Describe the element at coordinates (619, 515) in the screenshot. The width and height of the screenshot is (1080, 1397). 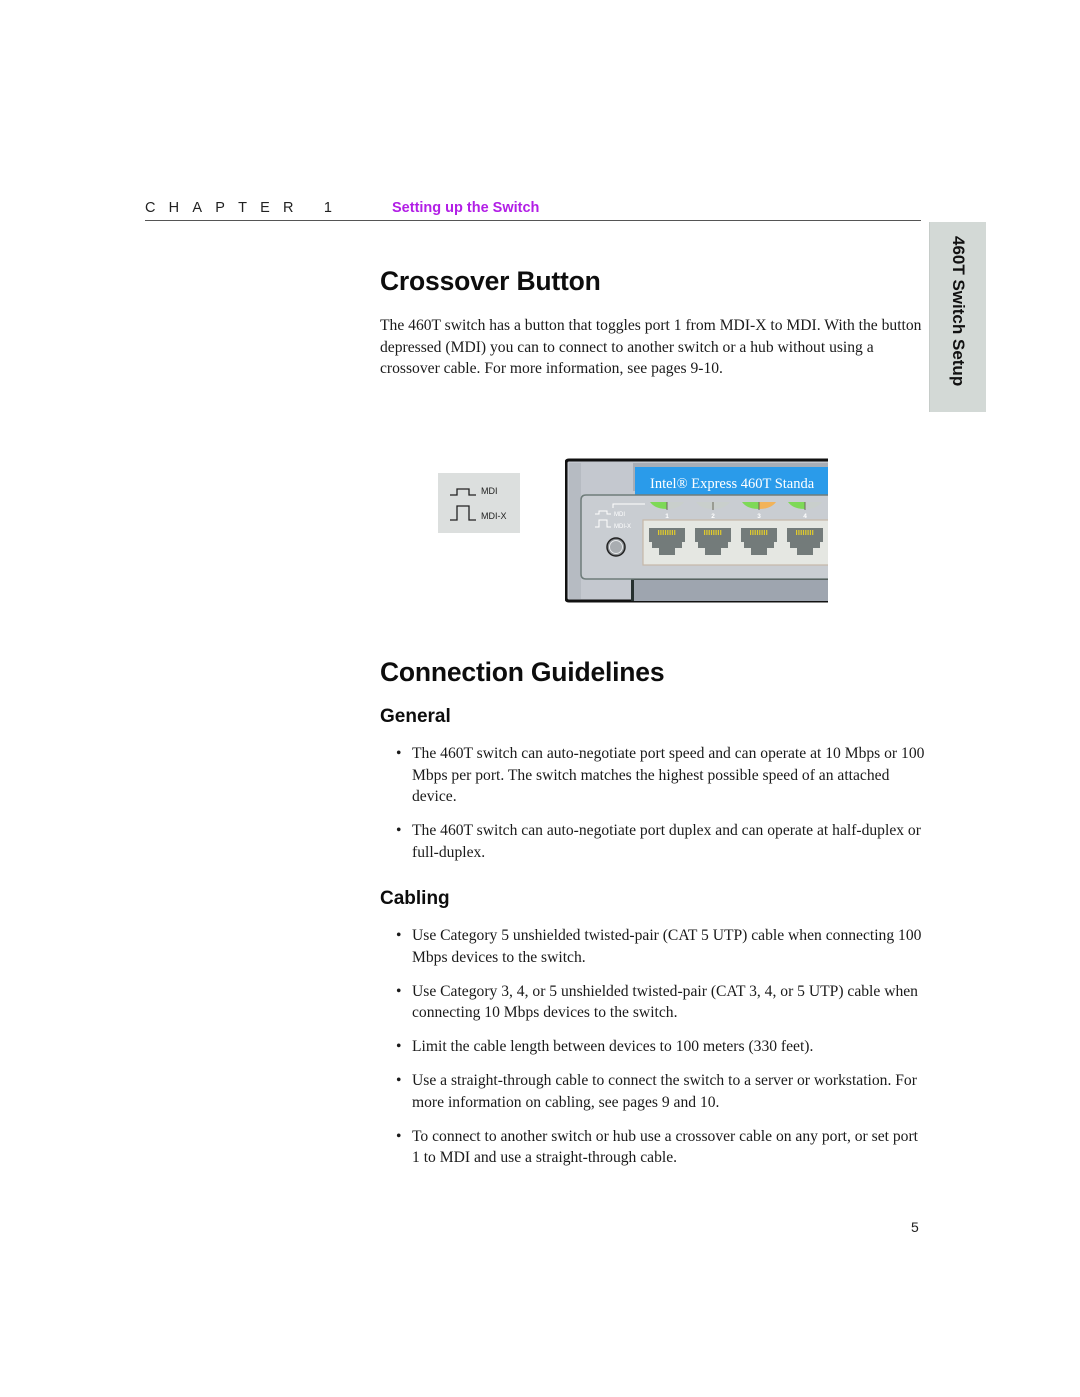
I see `panel-mdi-label: MDI` at that location.